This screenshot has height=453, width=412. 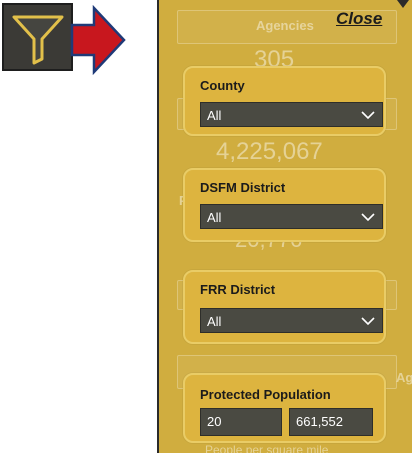 What do you see at coordinates (238, 289) in the screenshot?
I see `frr-district-label: FRR District` at bounding box center [238, 289].